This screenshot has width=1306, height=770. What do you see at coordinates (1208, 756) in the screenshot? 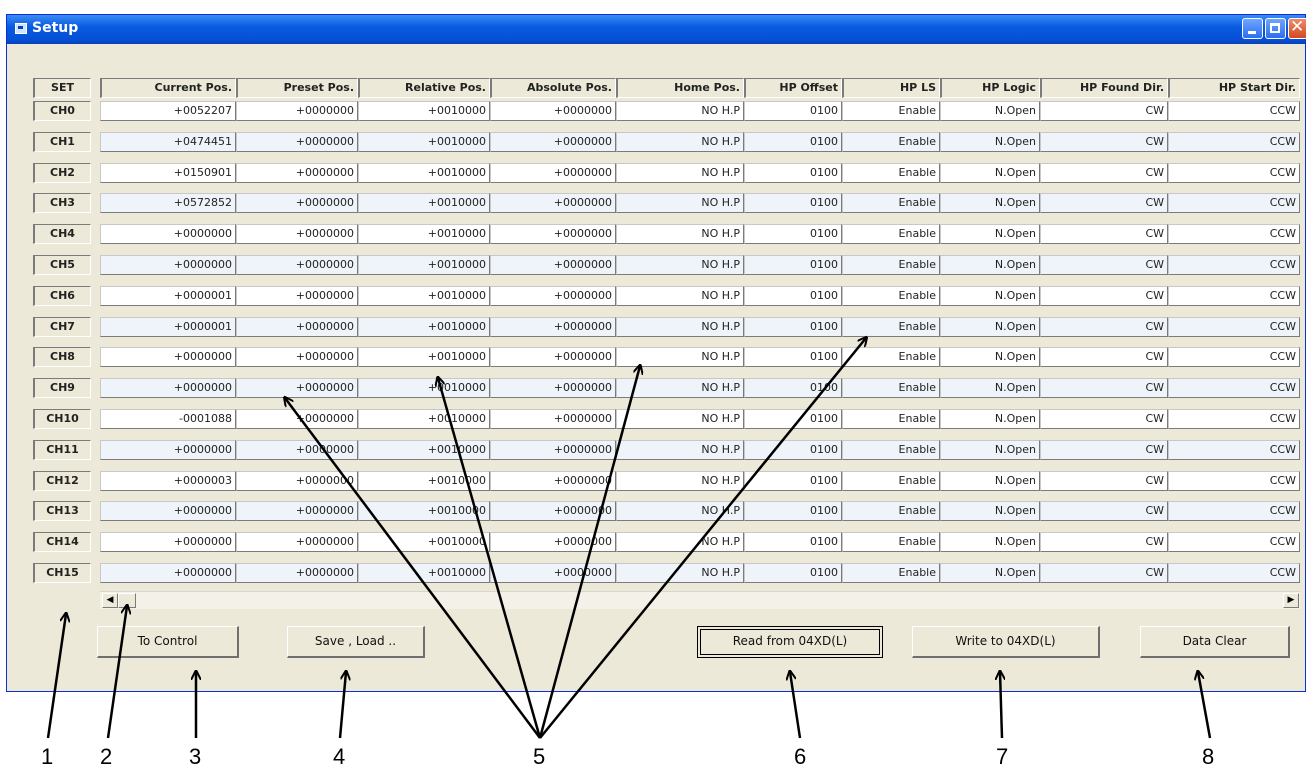
I see `callout-8: 8` at bounding box center [1208, 756].